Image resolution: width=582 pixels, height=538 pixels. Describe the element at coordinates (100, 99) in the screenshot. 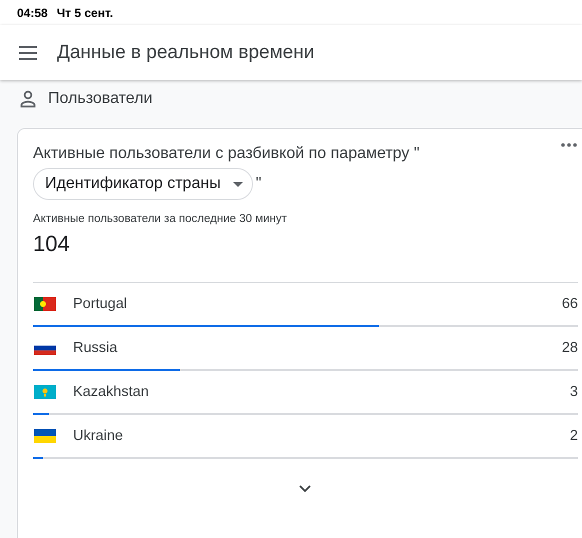

I see `section-title: Пользователи` at that location.